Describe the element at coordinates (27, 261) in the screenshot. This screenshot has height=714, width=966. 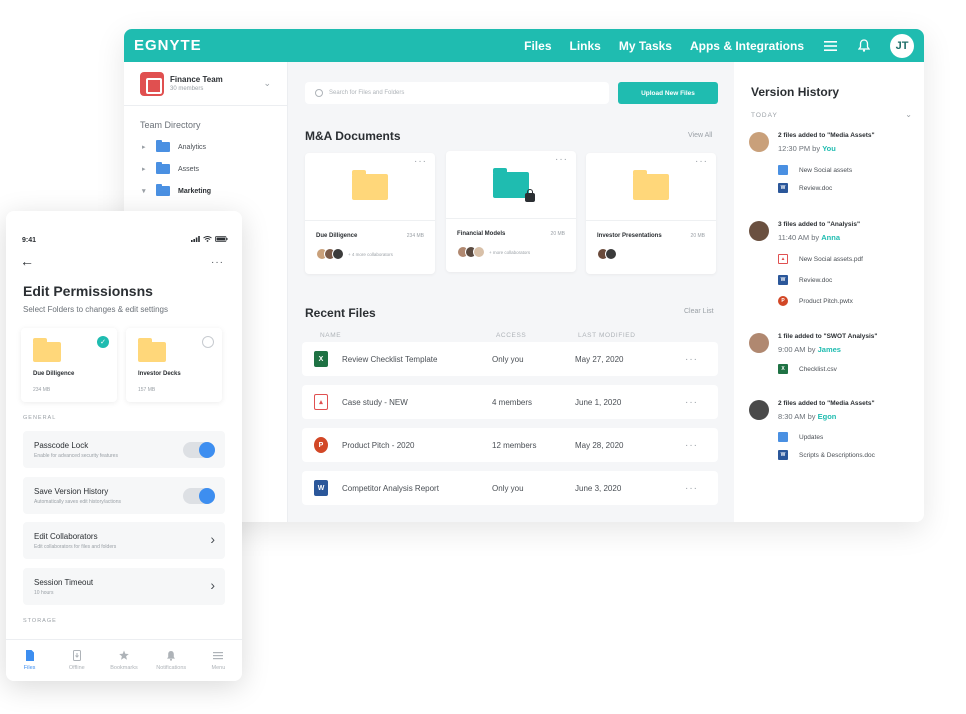
I see `back-arrow-icon: ←` at that location.